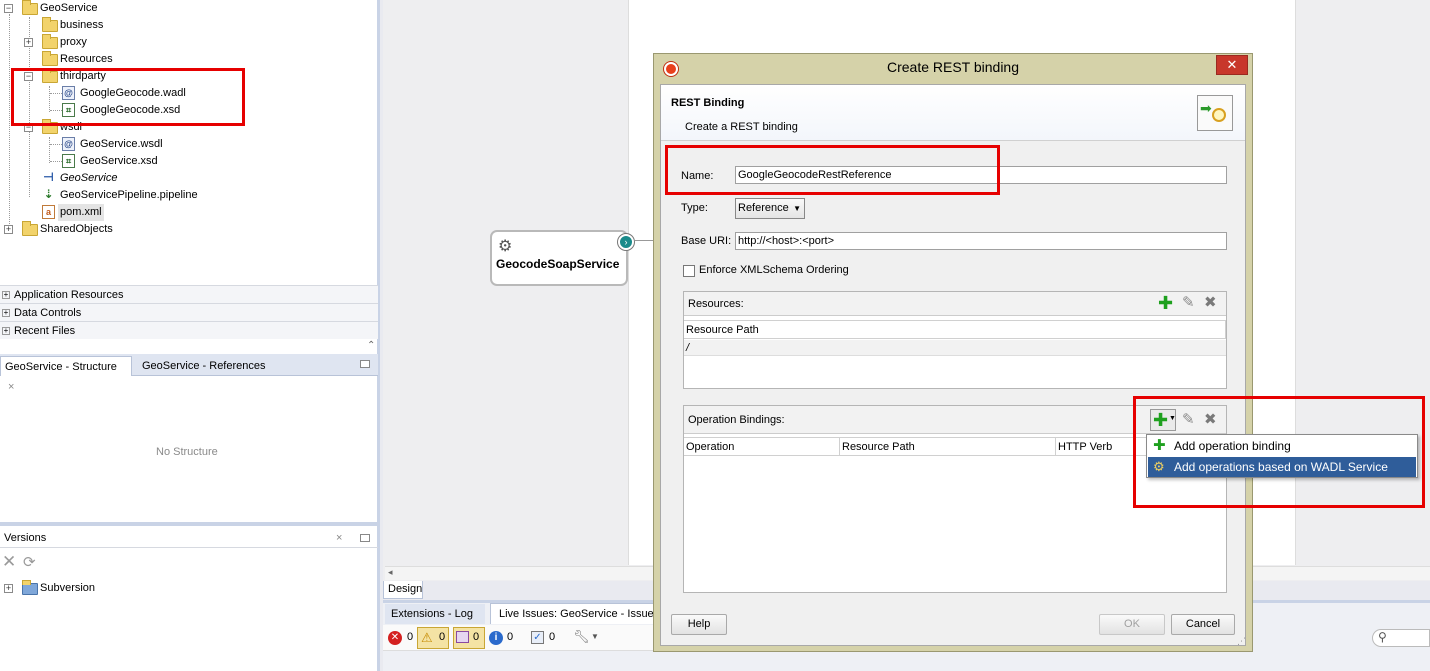 The image size is (1430, 671). I want to click on accordion-recent-files: + Recent Files, so click(189, 330).